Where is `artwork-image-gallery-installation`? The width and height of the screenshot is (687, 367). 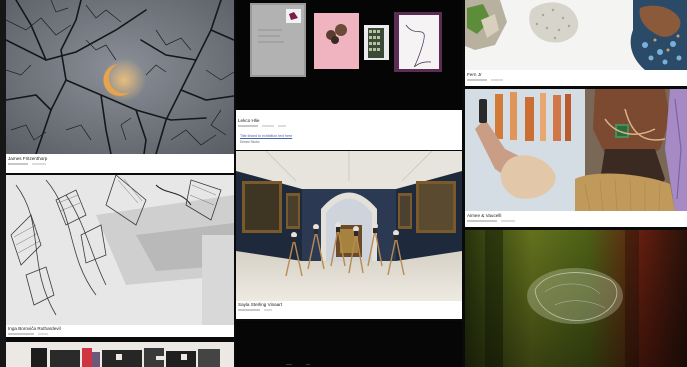
artwork-image-gallery-installation is located at coordinates (349, 226).